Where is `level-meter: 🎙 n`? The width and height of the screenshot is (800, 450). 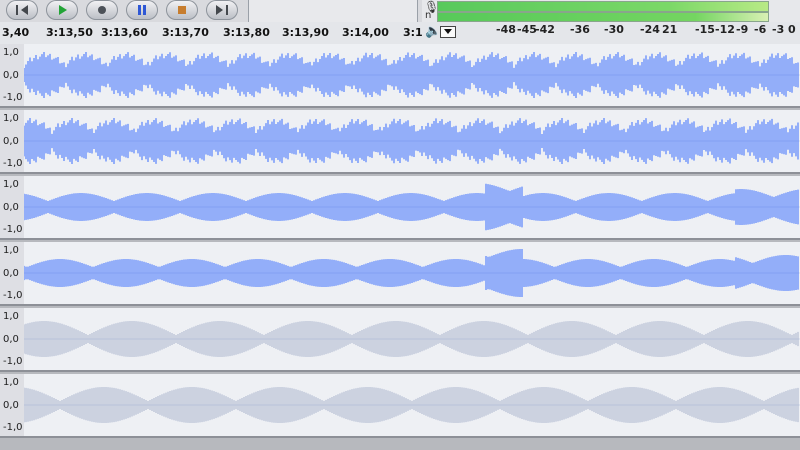
level-meter: 🎙 n is located at coordinates (611, 11).